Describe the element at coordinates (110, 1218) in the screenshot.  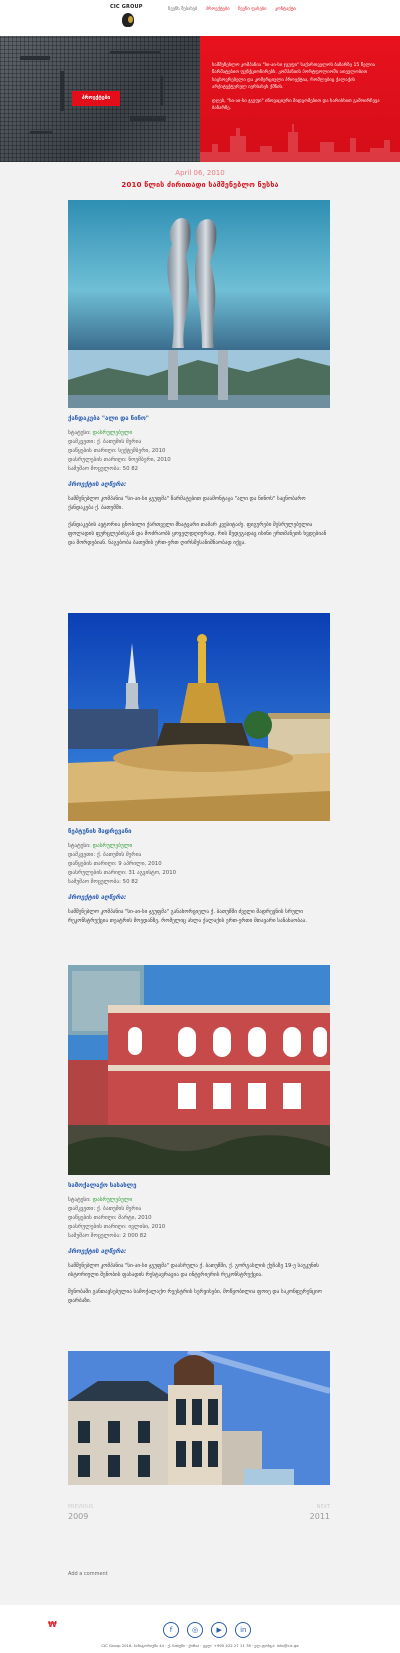
I see `info-row-start: დაწყების თარიღი: მარტი, 2010` at that location.